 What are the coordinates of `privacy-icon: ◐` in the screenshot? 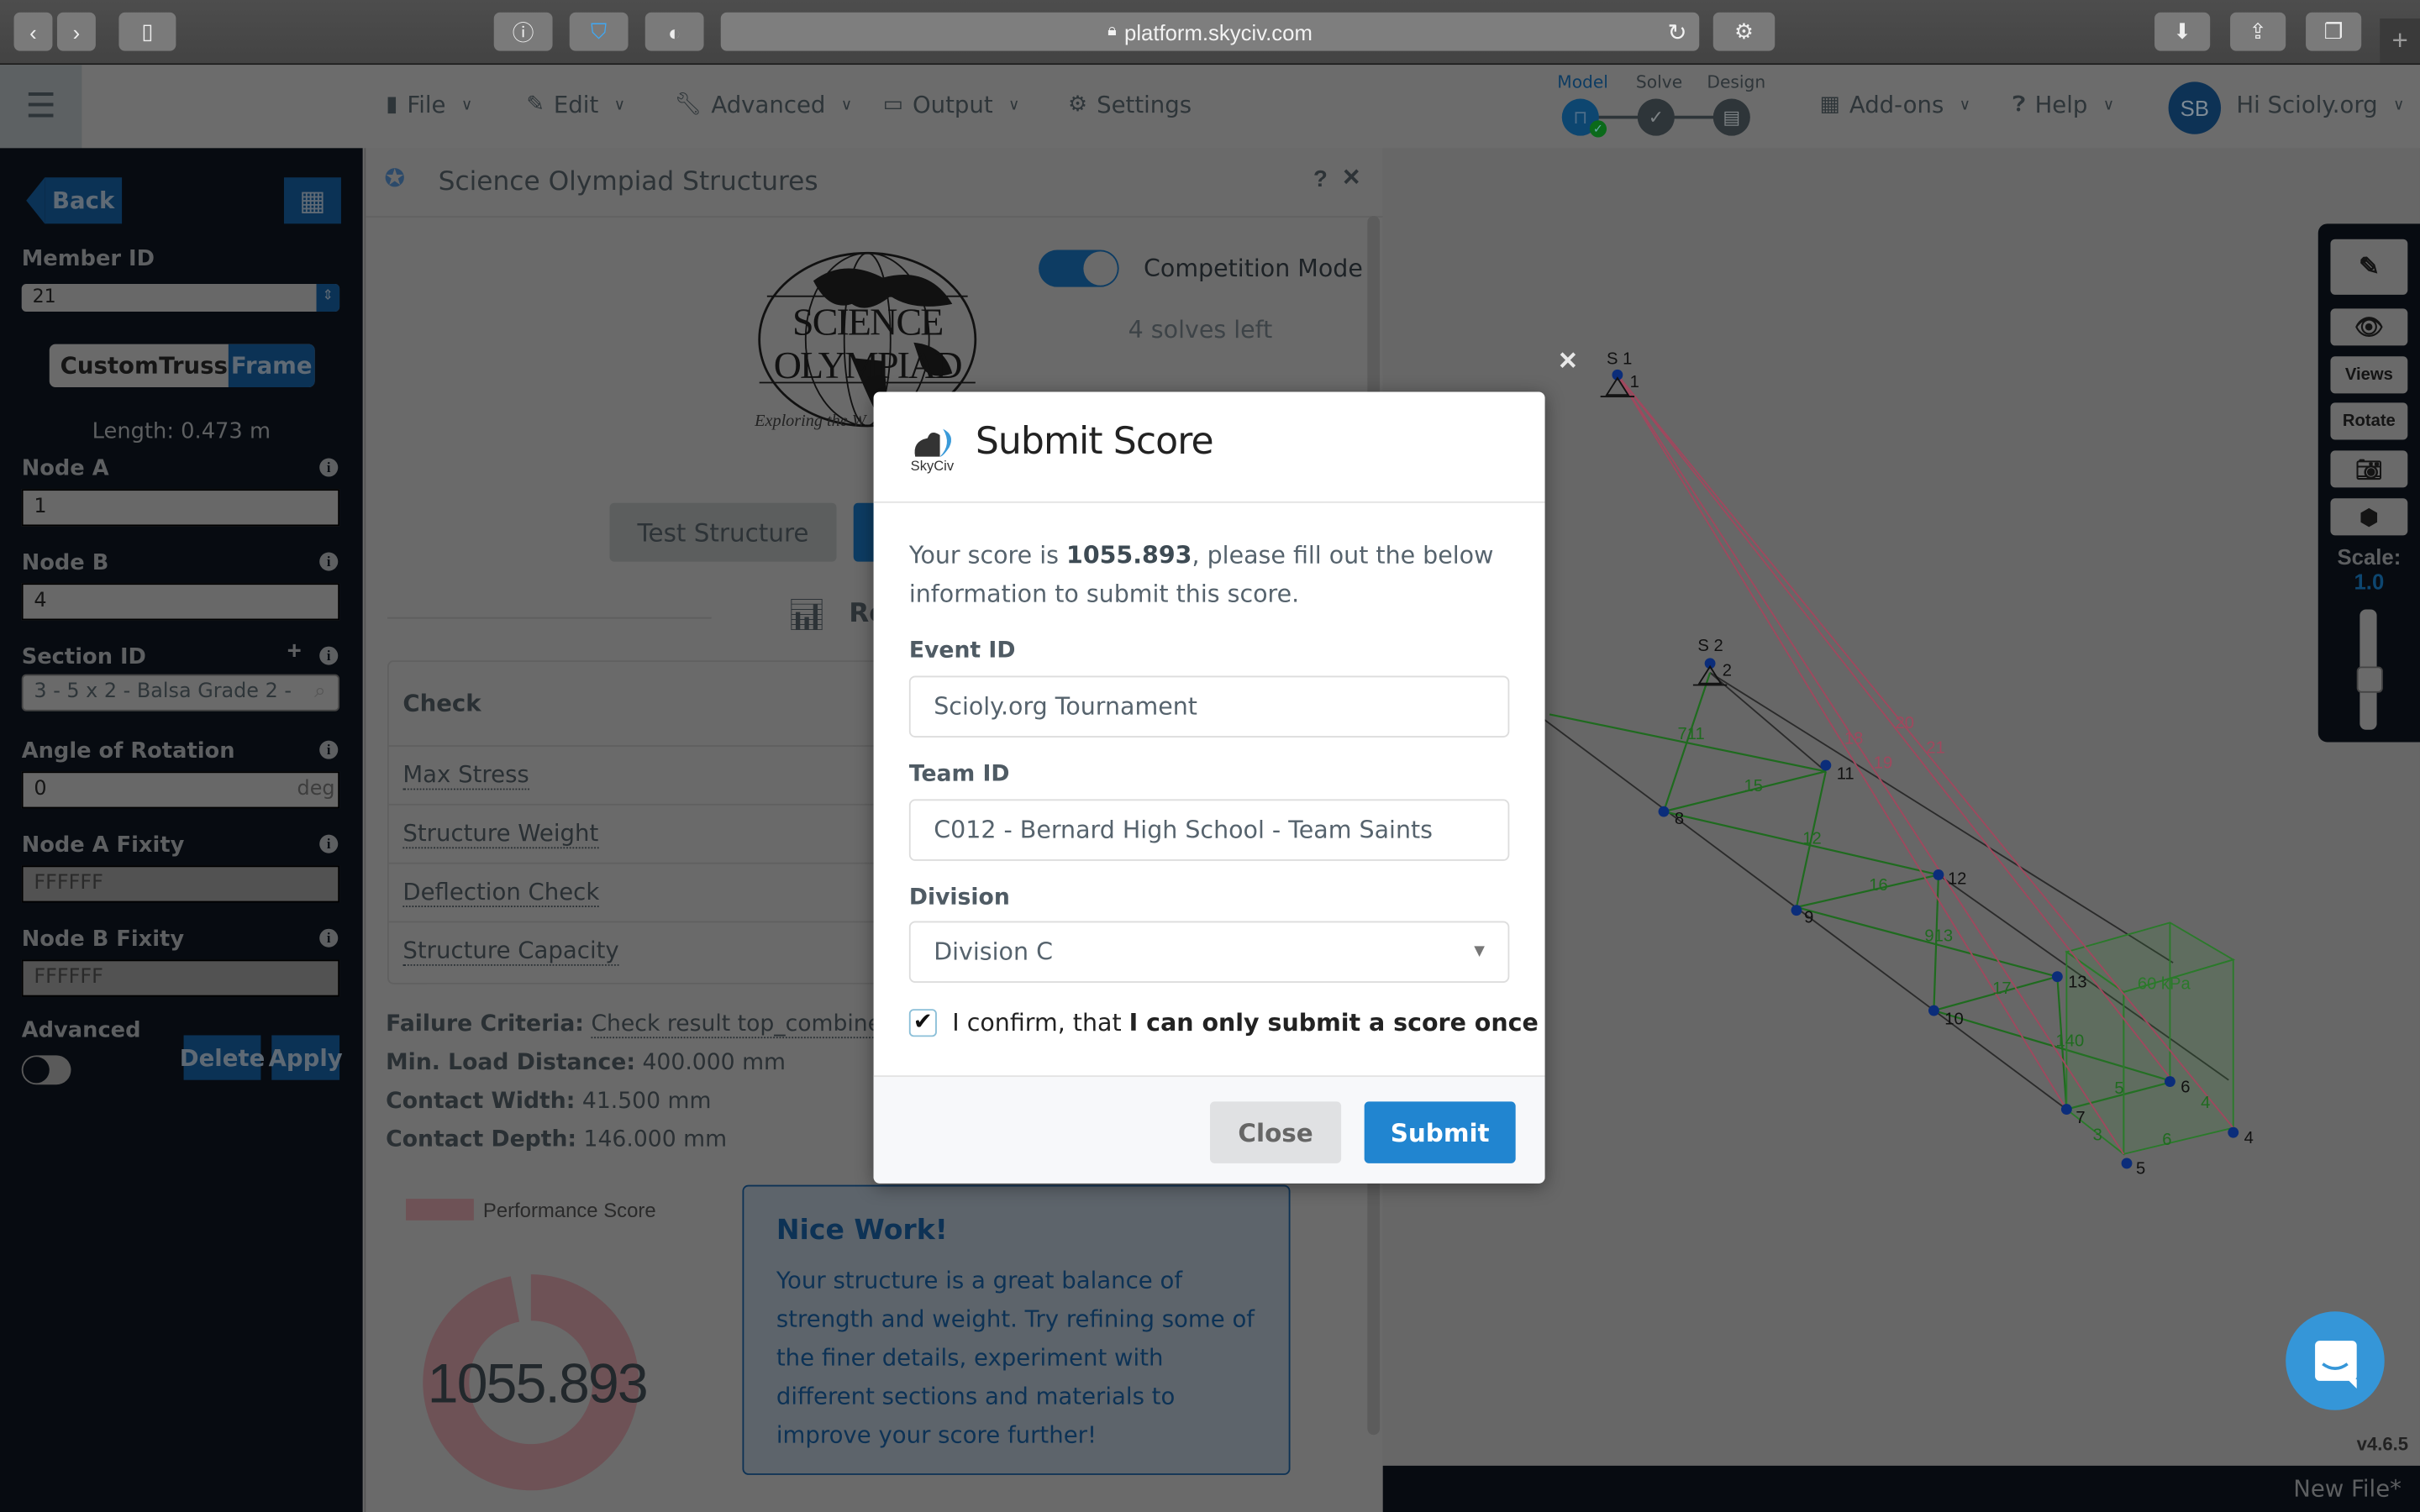 It's located at (674, 31).